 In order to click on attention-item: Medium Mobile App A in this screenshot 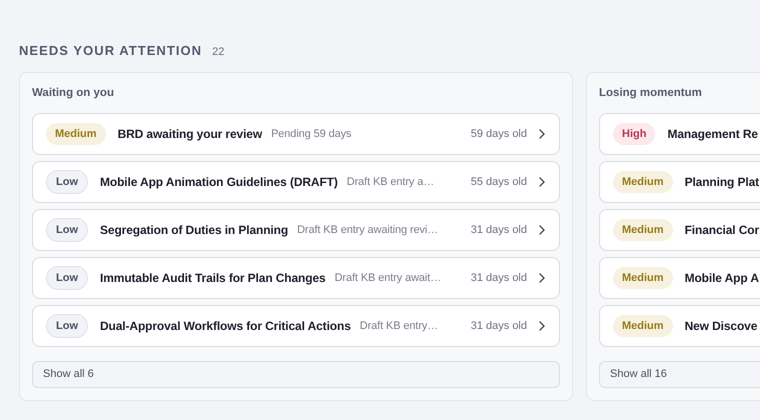, I will do `click(679, 277)`.